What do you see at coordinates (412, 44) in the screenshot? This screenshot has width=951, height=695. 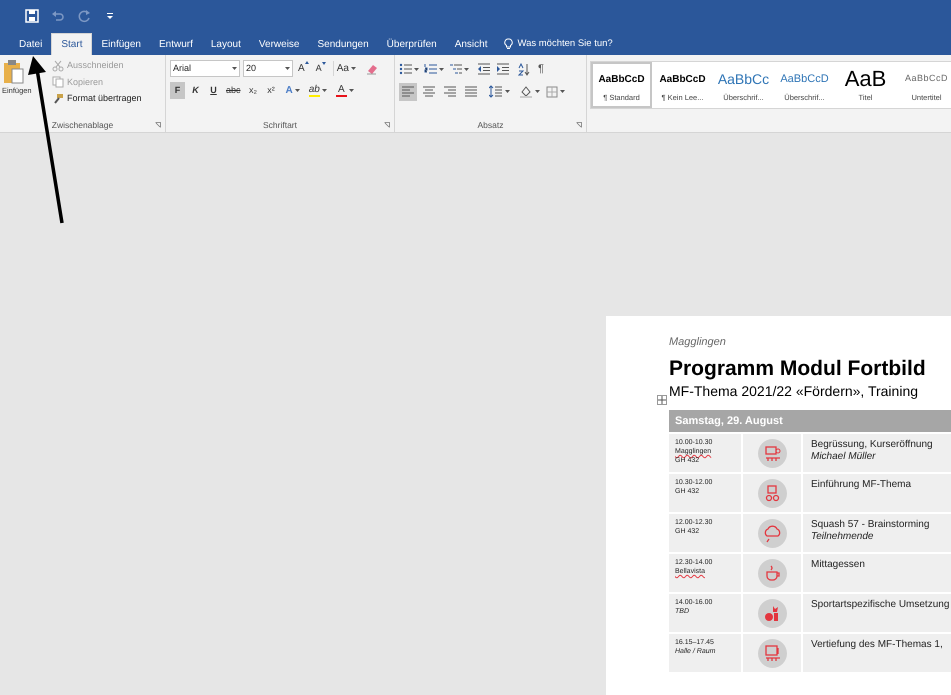 I see `ribbon-tab: Überprüfen` at bounding box center [412, 44].